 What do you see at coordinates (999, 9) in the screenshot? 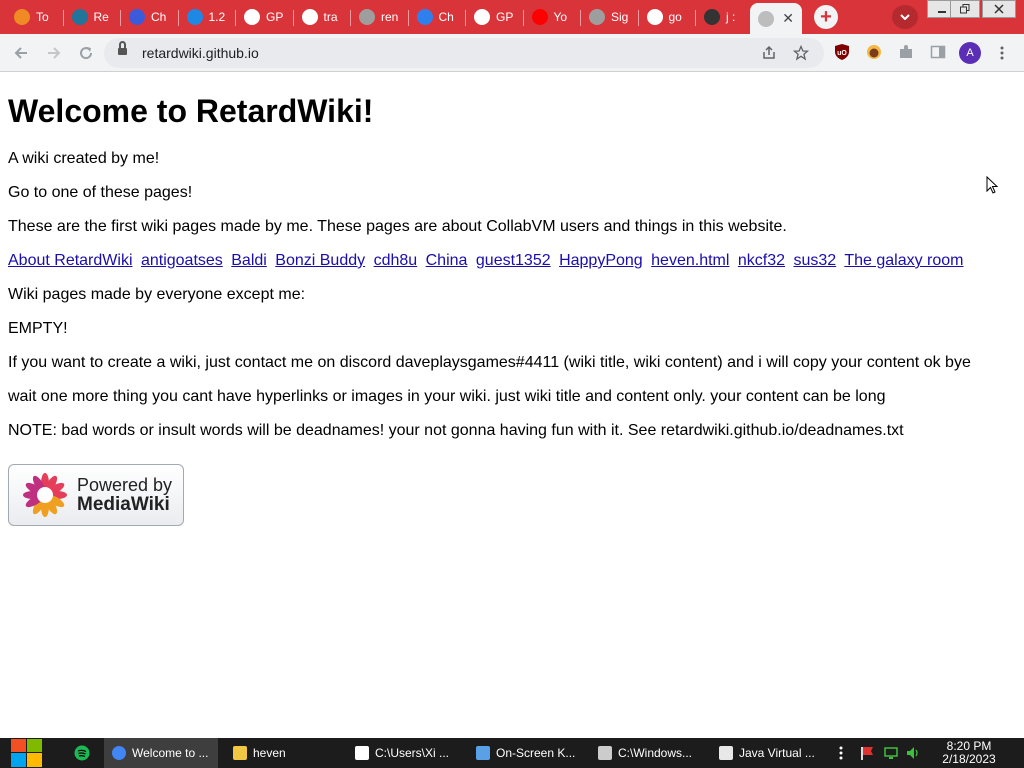
I see `close-window-button` at bounding box center [999, 9].